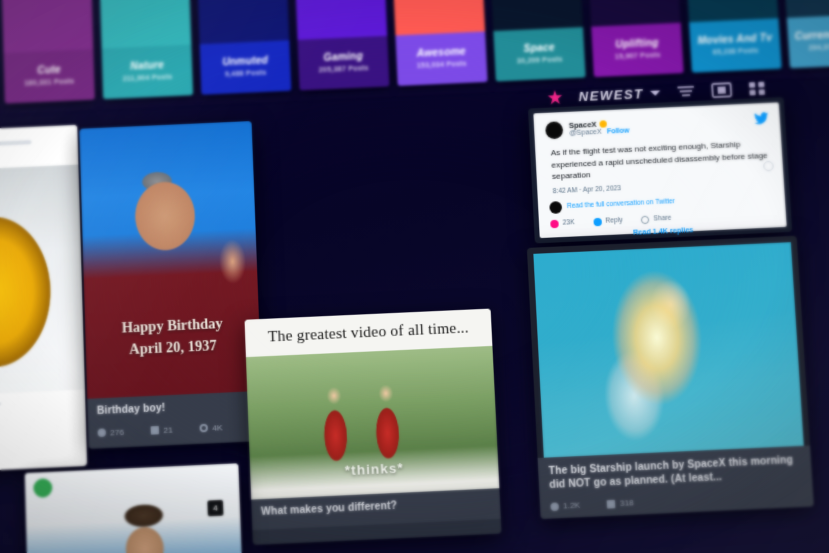 The image size is (829, 553). What do you see at coordinates (343, 70) in the screenshot?
I see `category-count: 205,387 Posts` at bounding box center [343, 70].